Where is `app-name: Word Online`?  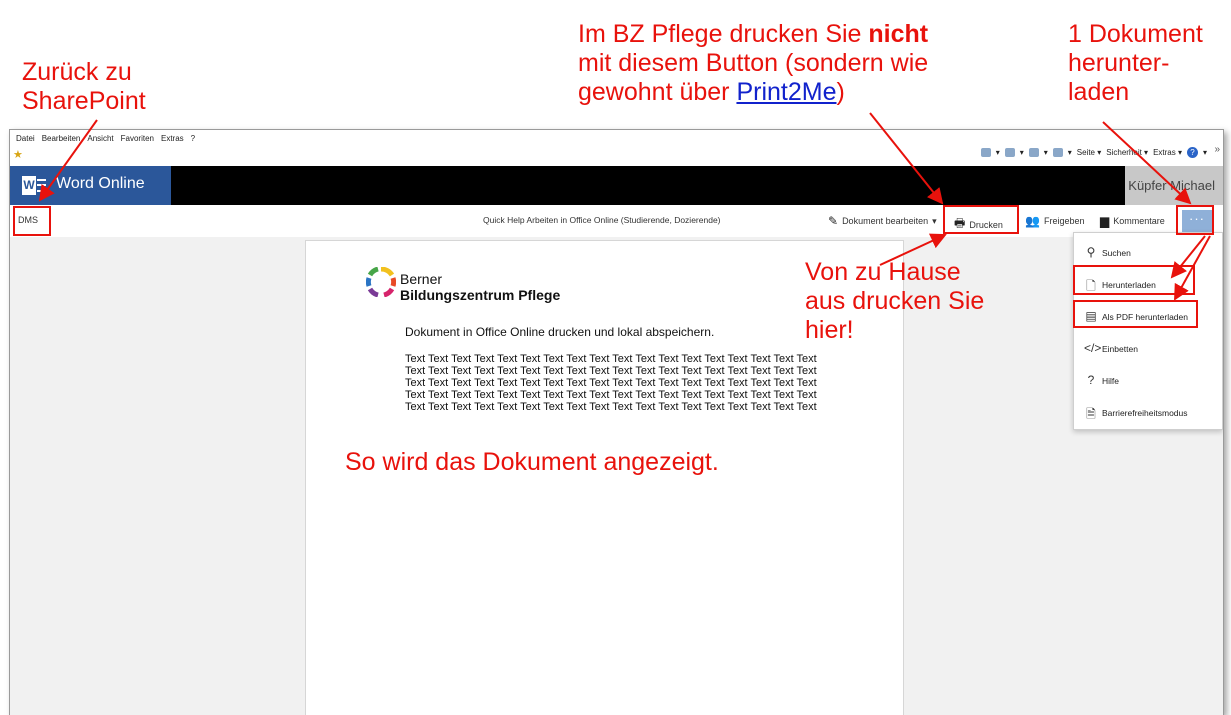 app-name: Word Online is located at coordinates (100, 183).